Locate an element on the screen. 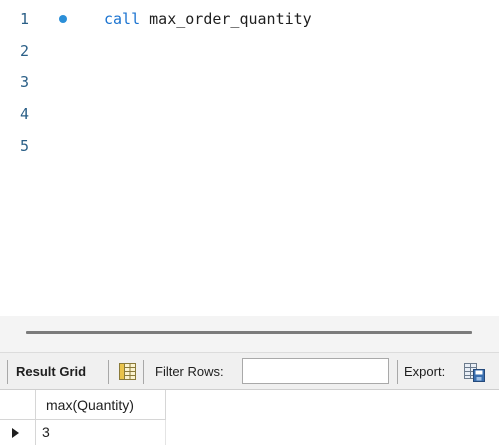 The height and width of the screenshot is (445, 499). statement-marker-icon is located at coordinates (63, 19).